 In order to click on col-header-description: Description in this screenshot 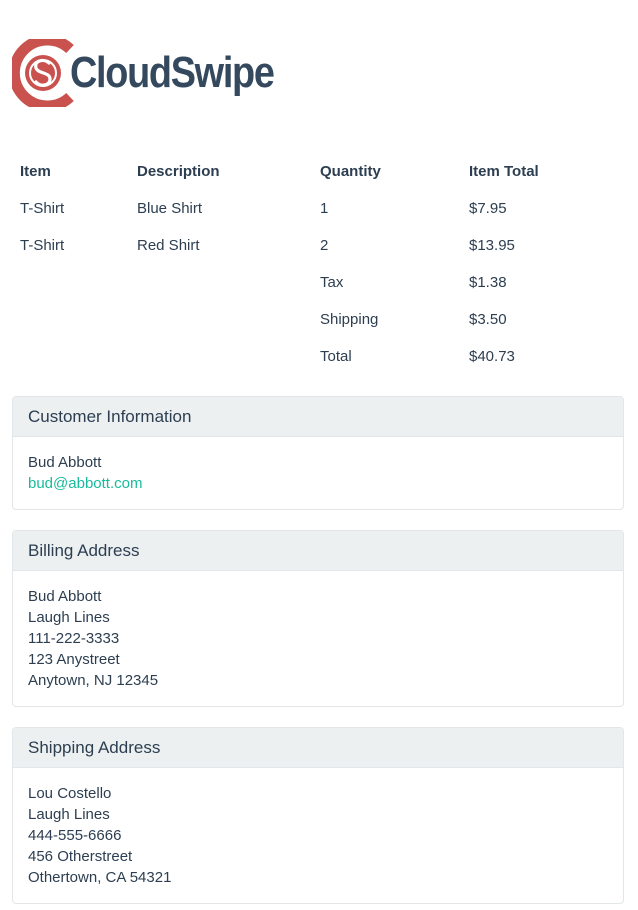, I will do `click(178, 171)`.